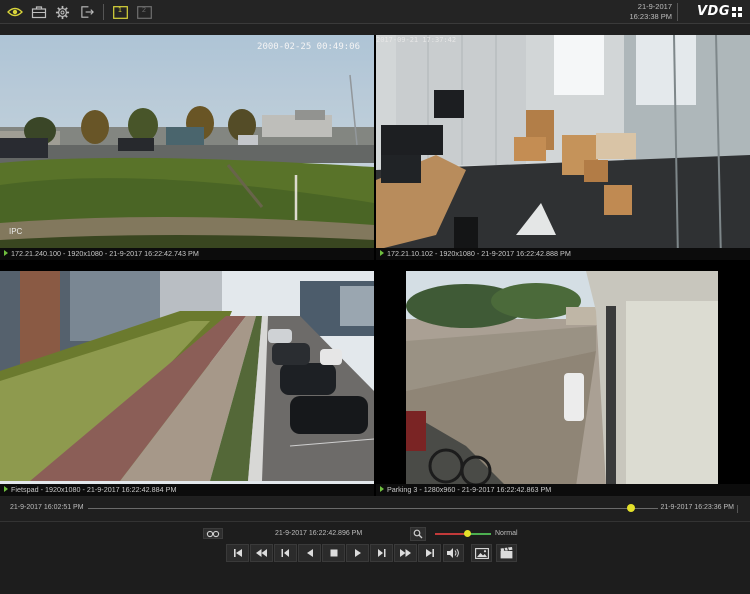  I want to click on step-back-icon, so click(285, 553).